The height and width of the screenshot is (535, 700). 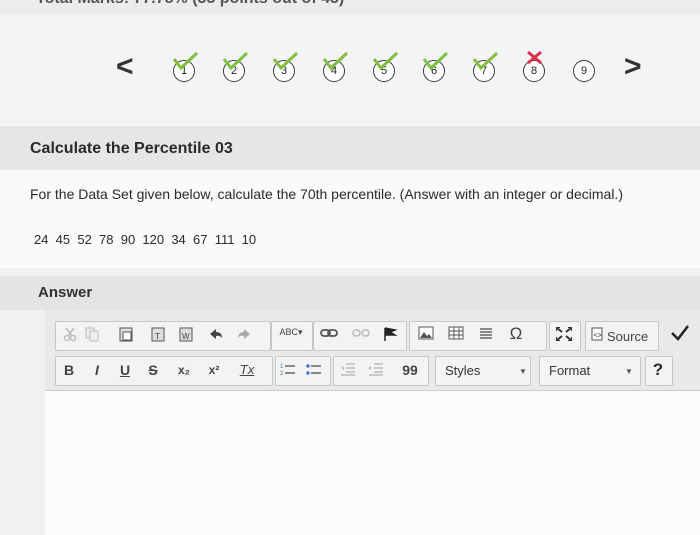 I want to click on question-nav-item: 9, so click(x=584, y=71).